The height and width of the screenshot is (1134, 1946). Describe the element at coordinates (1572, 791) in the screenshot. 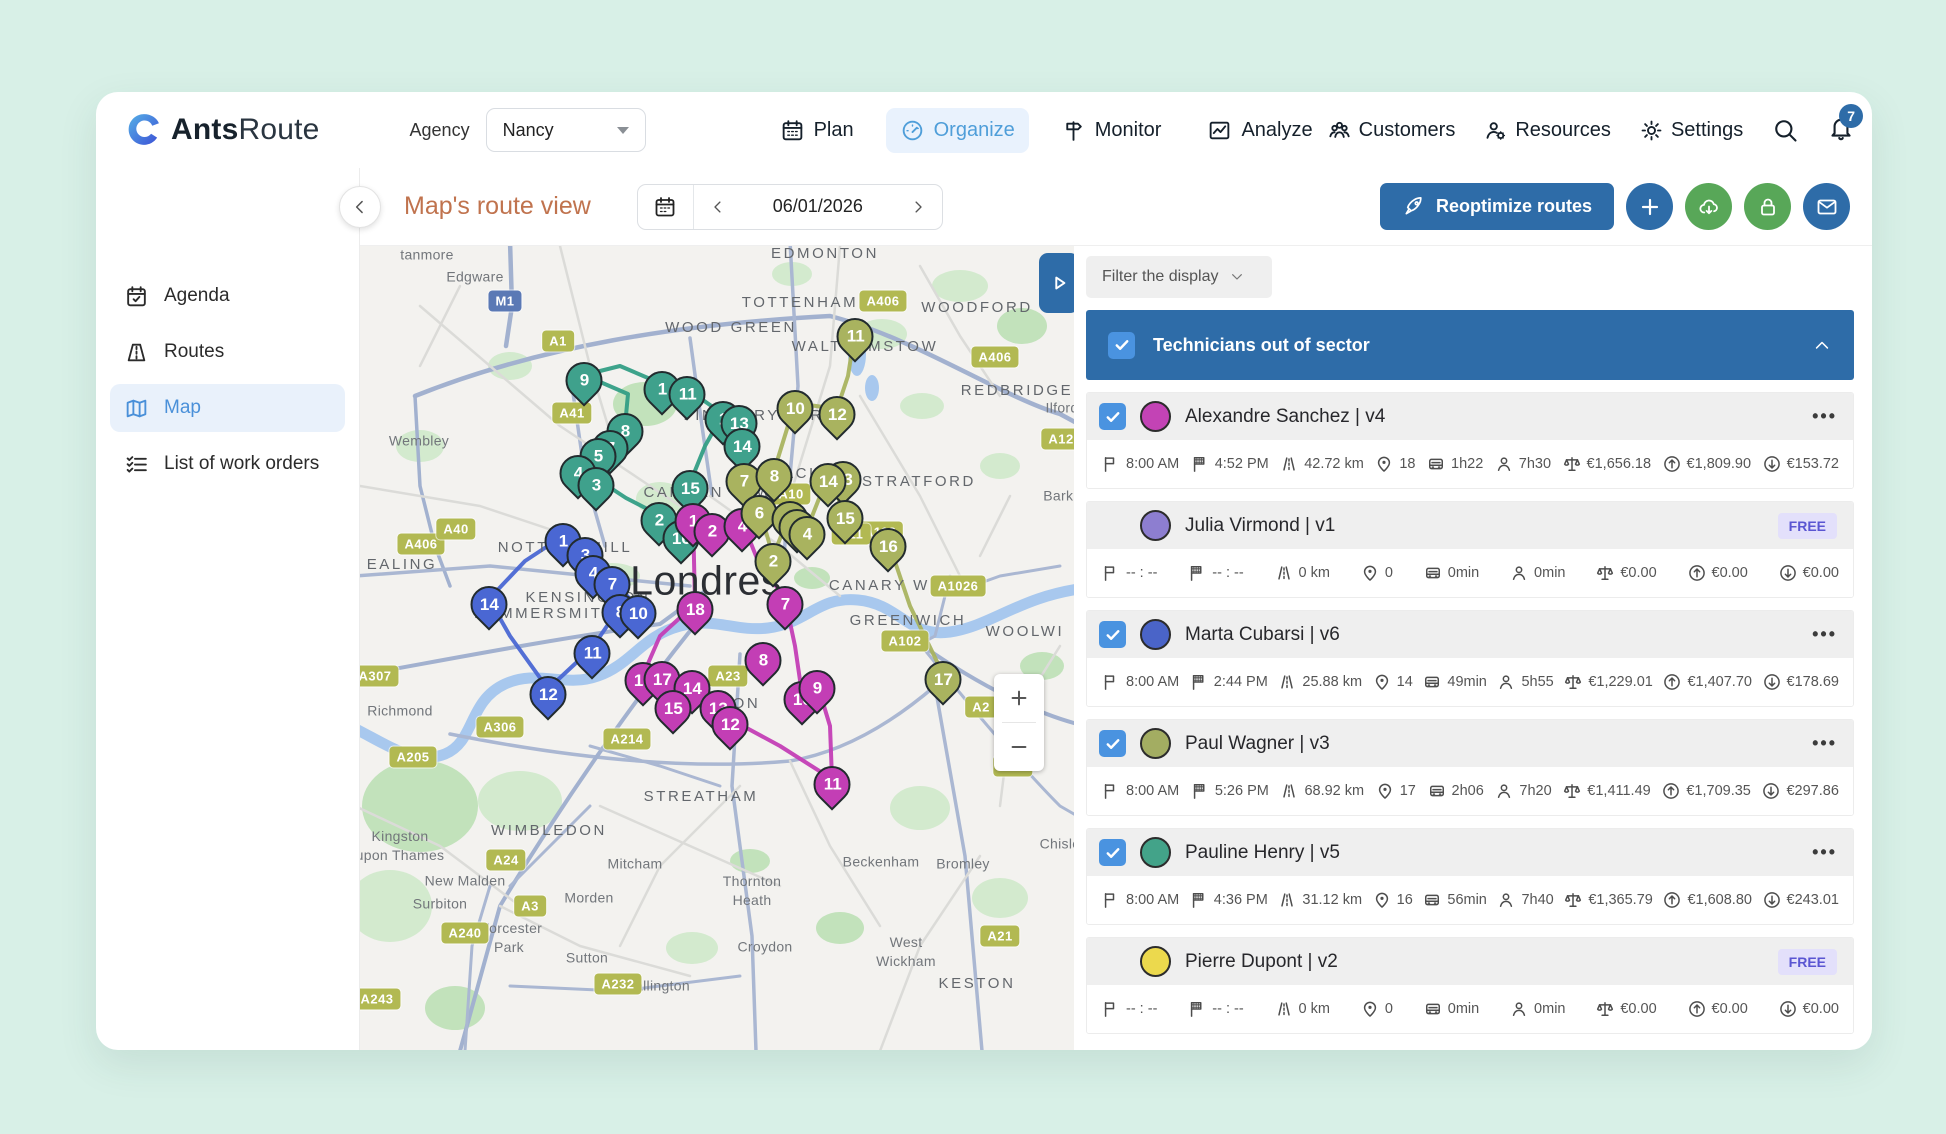

I see `cost-icon` at that location.